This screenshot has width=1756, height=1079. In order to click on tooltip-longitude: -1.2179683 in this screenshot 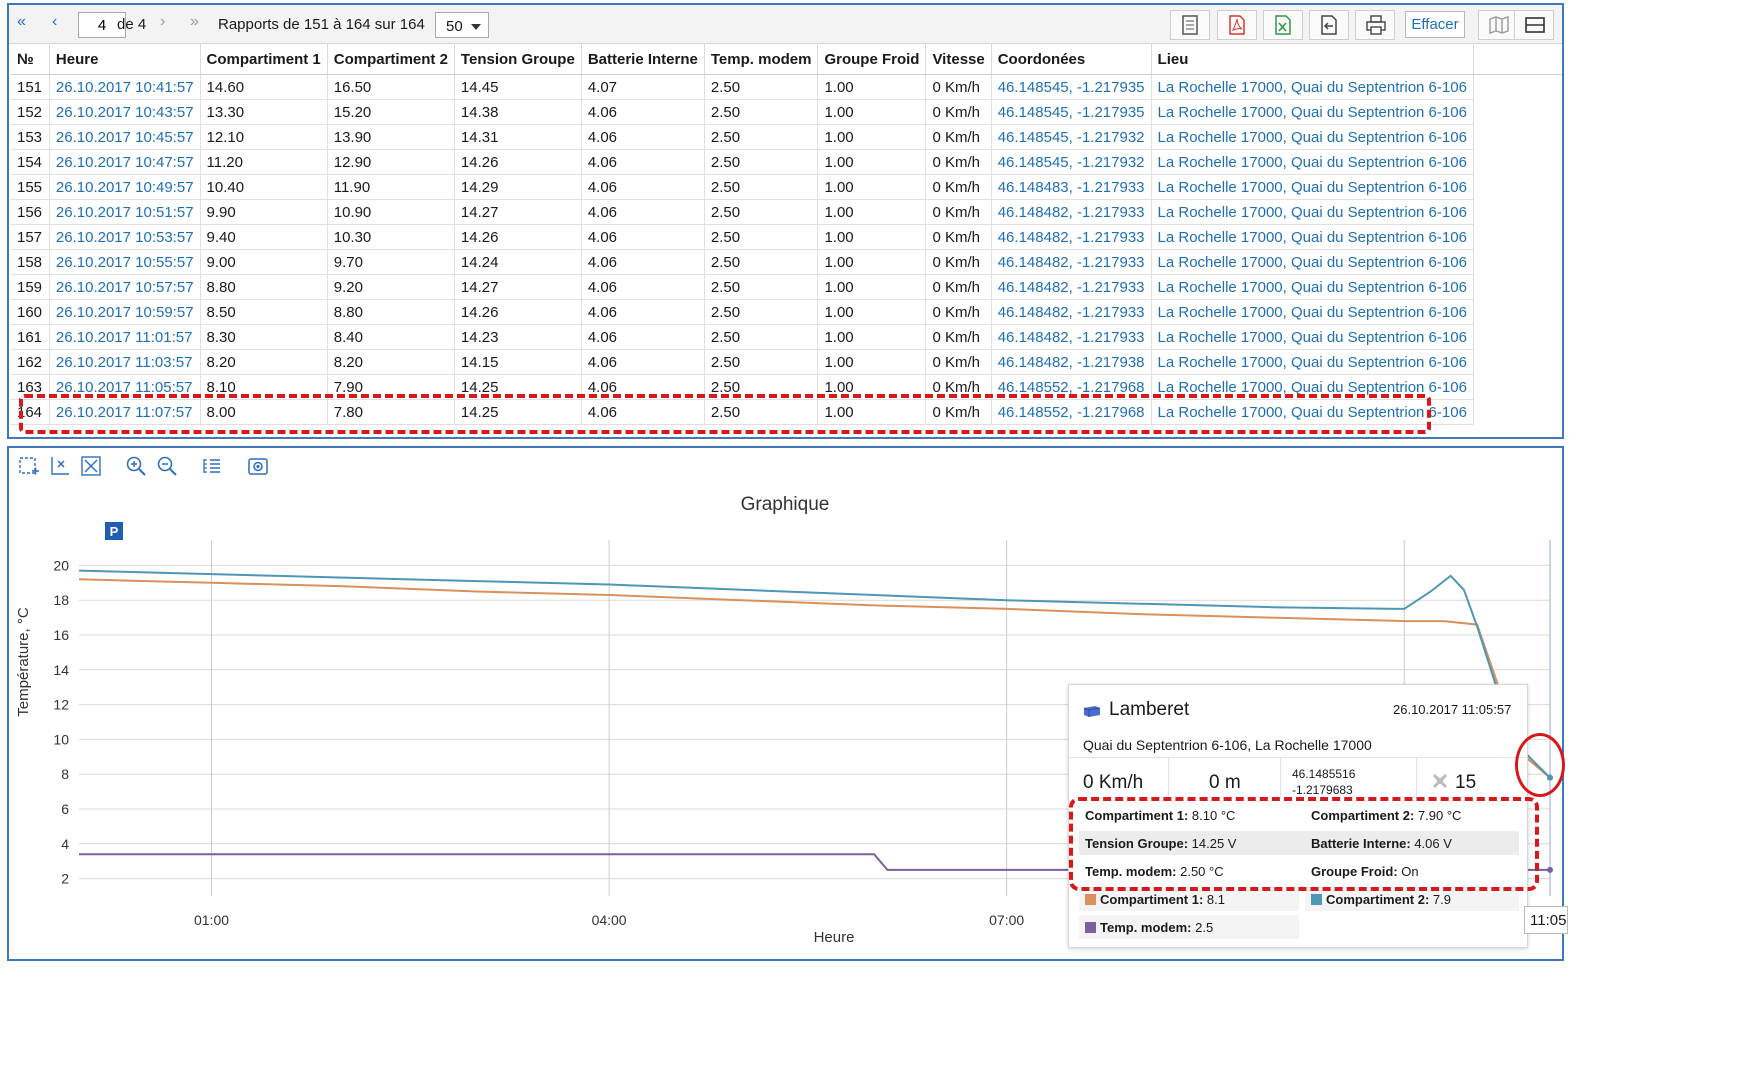, I will do `click(1322, 790)`.